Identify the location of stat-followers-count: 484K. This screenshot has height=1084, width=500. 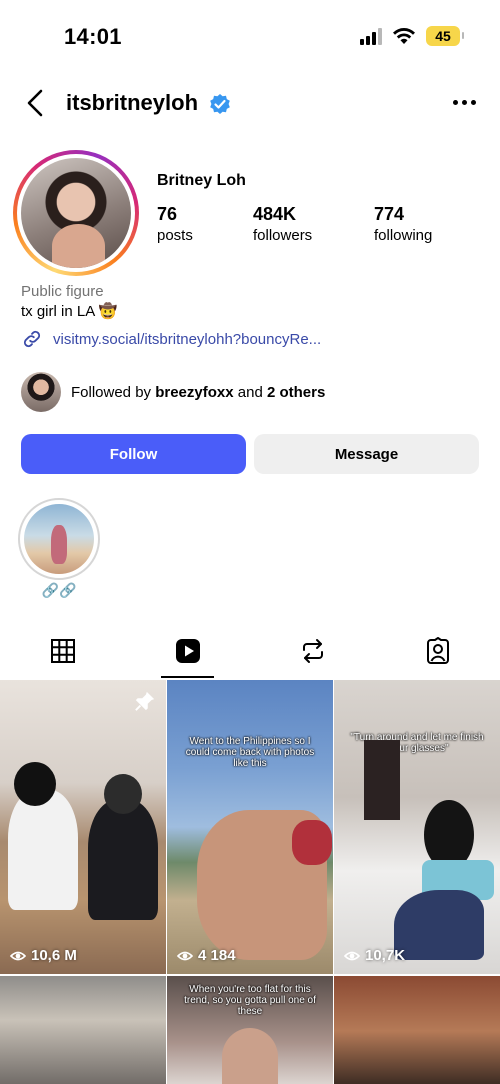
(275, 214).